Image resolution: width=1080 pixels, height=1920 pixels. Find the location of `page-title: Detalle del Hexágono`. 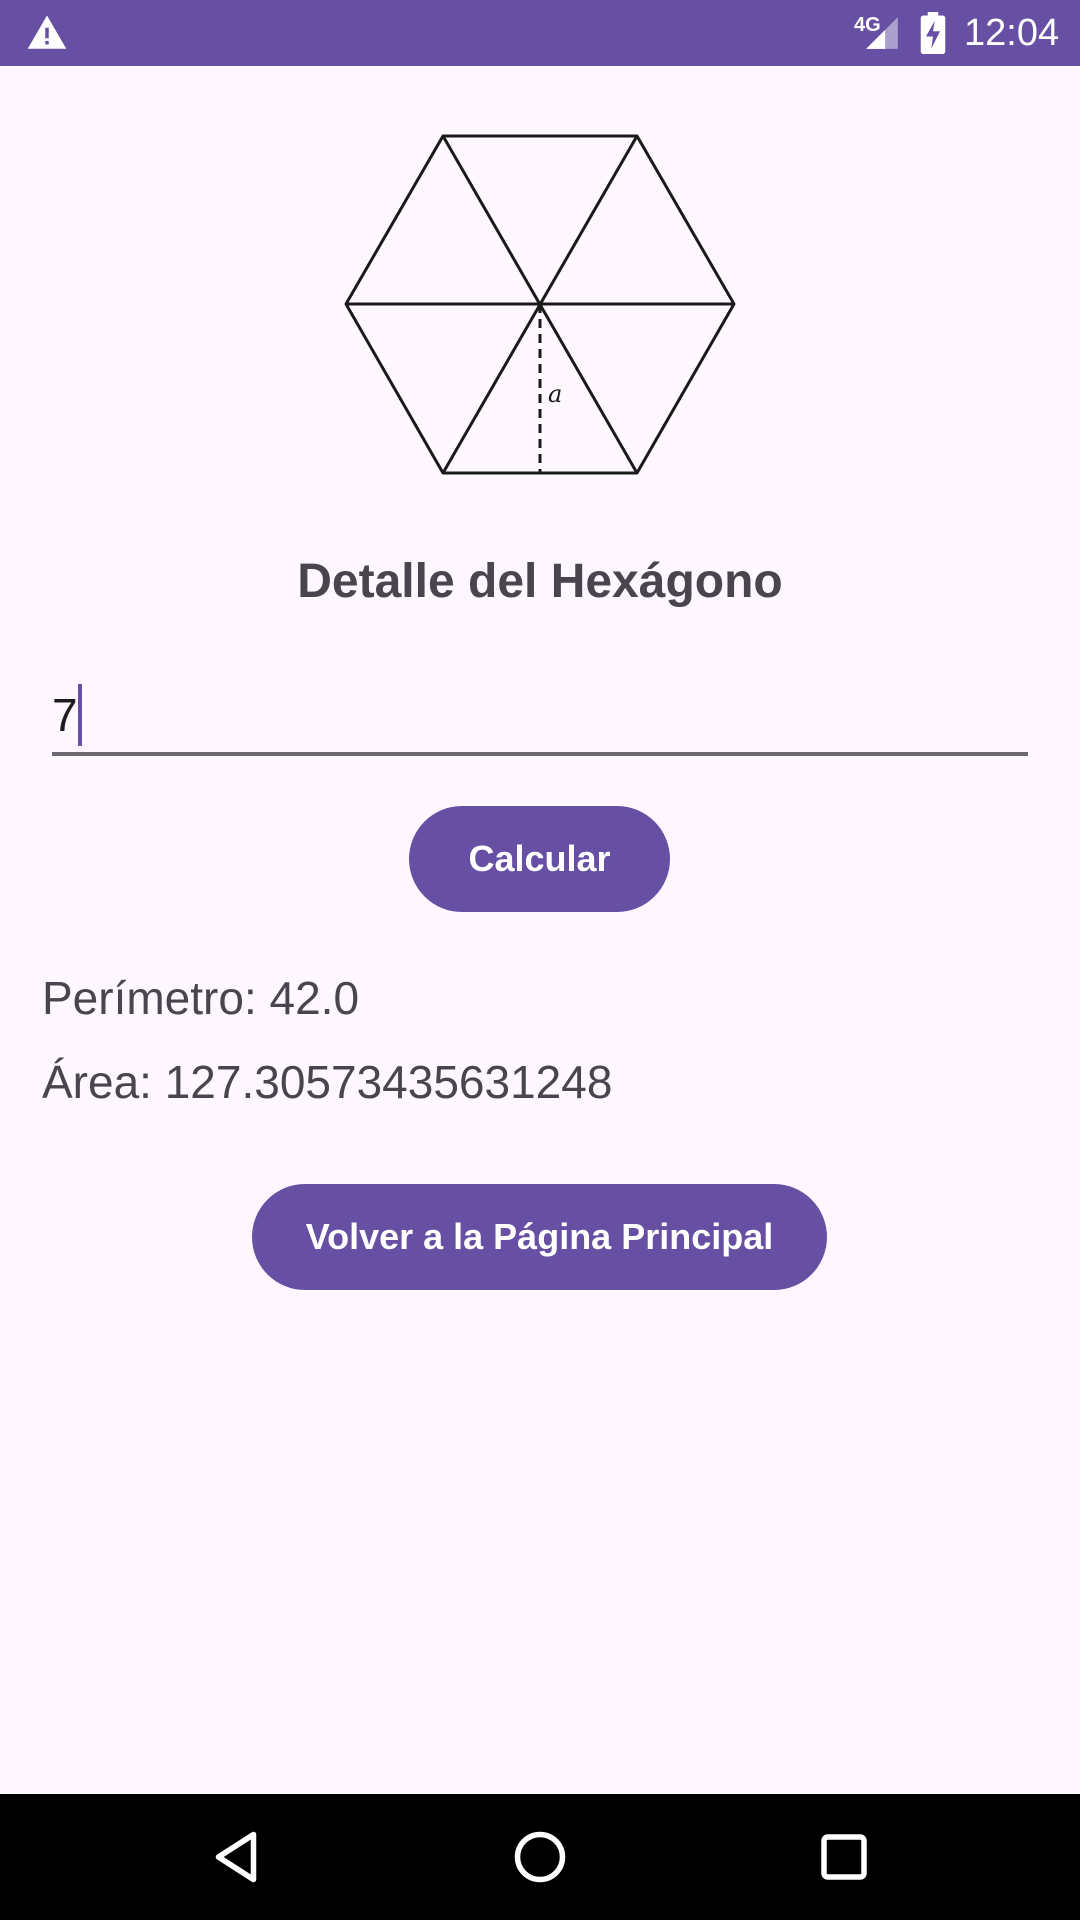

page-title: Detalle del Hexágono is located at coordinates (540, 581).